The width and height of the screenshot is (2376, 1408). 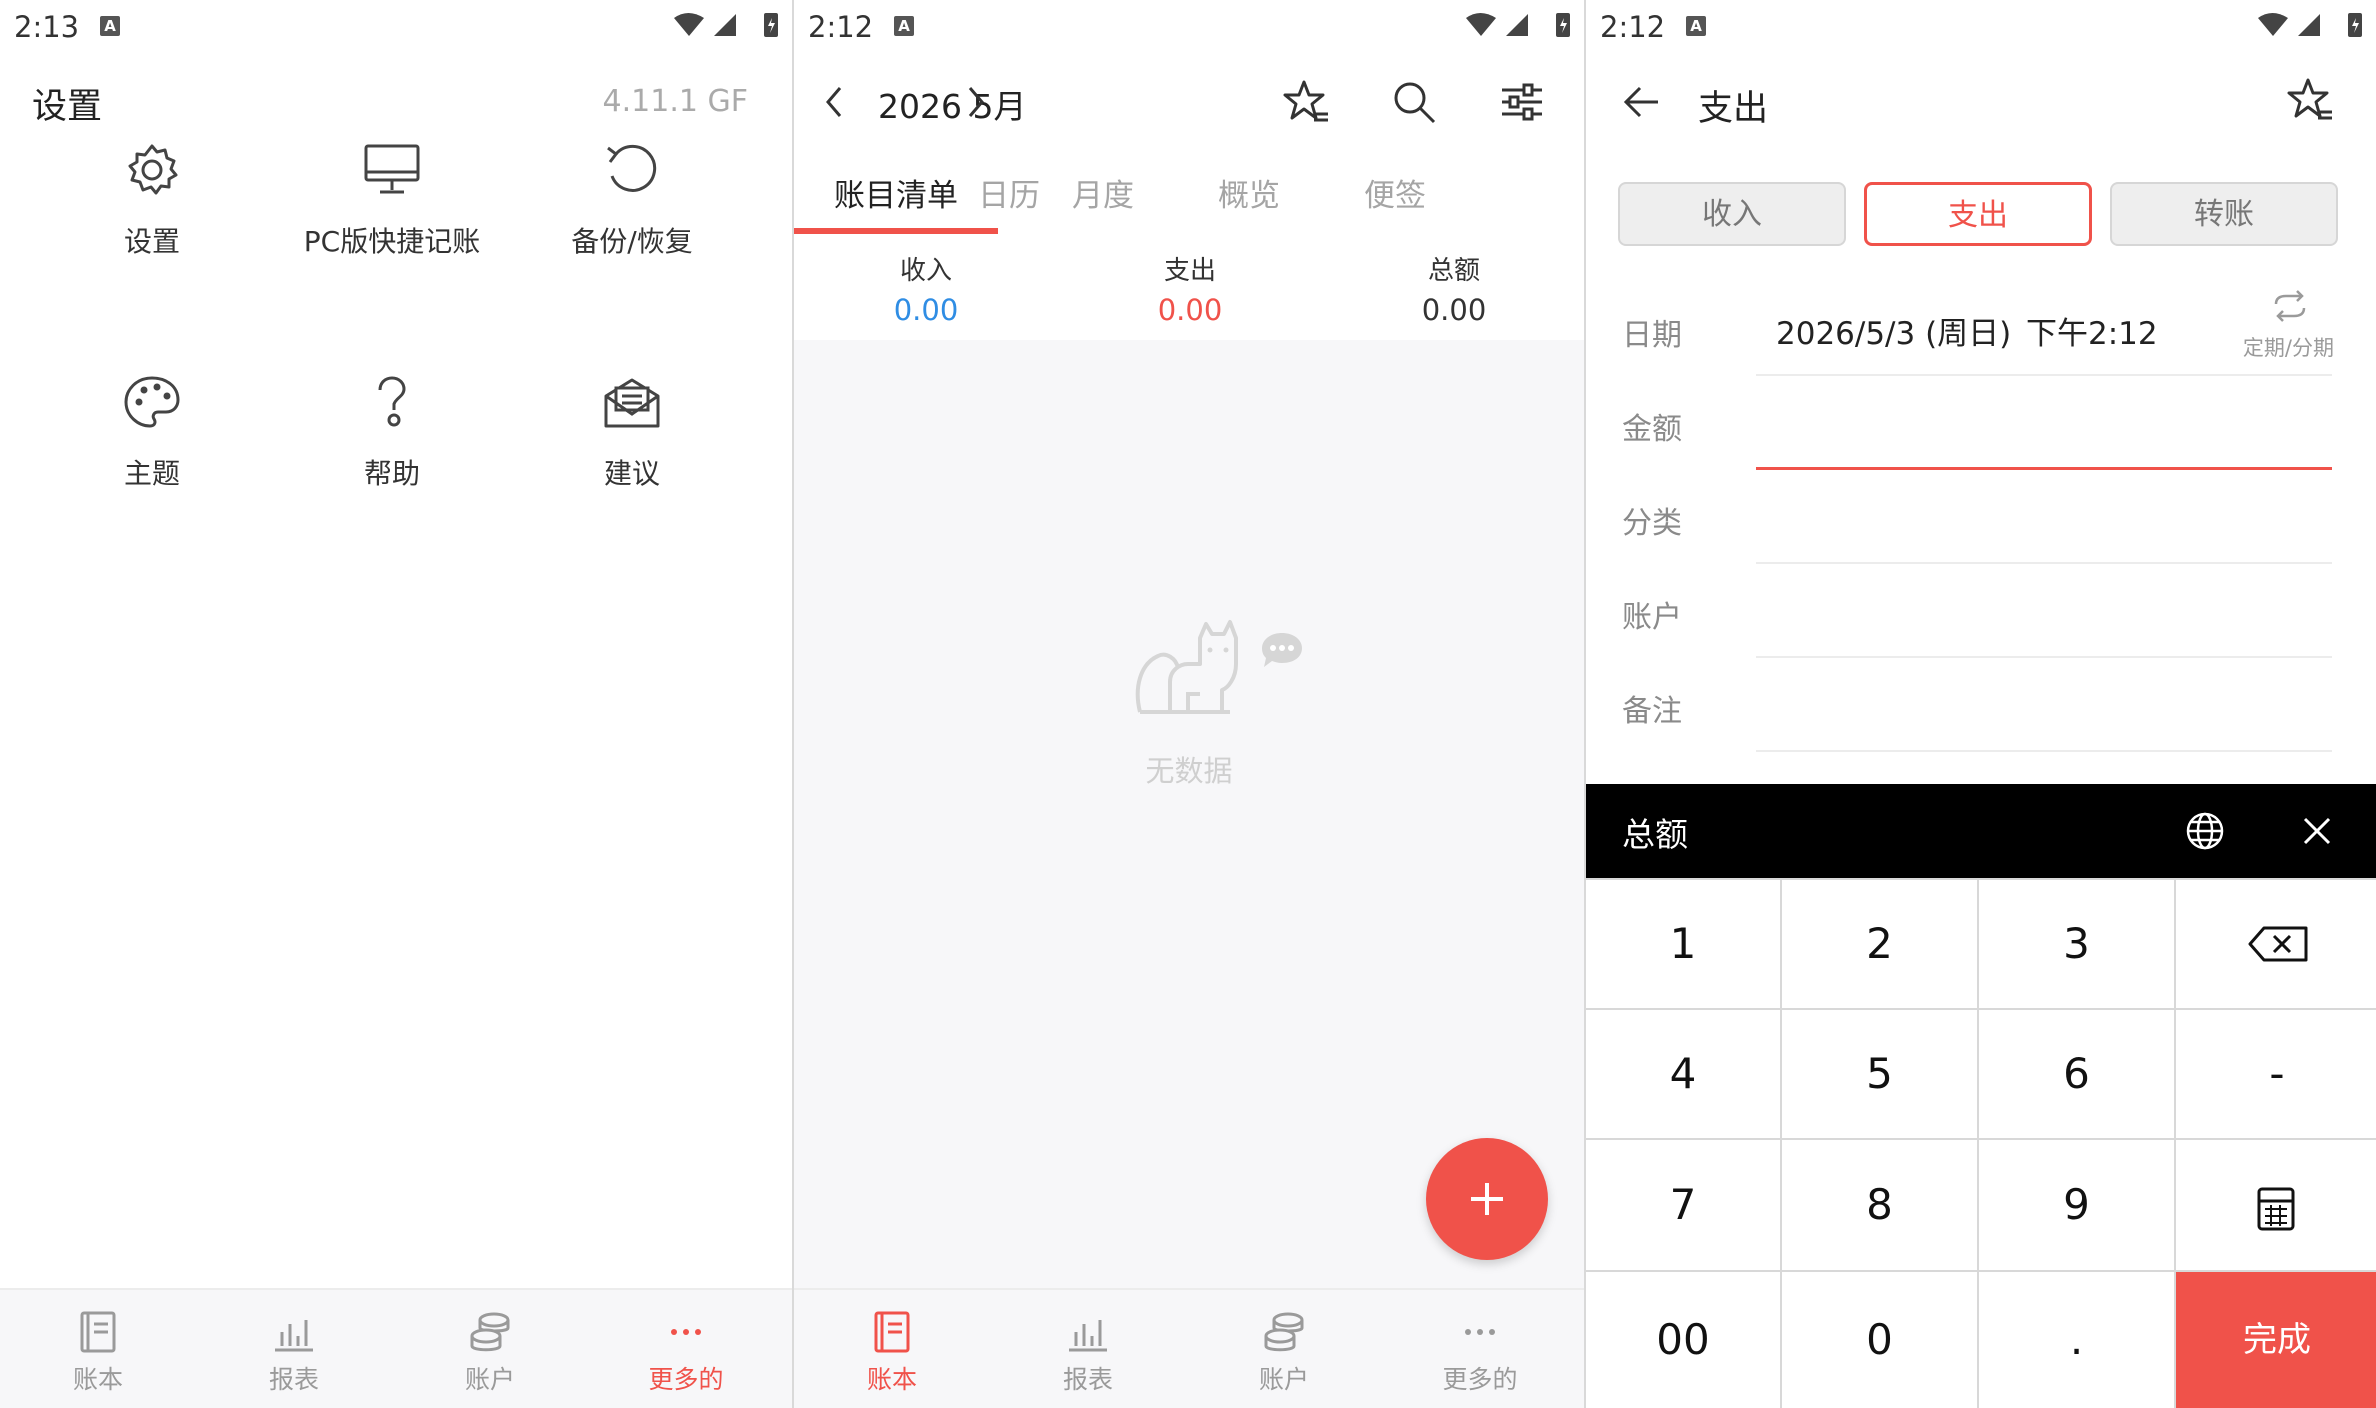 I want to click on coins-icon, so click(x=1284, y=1332).